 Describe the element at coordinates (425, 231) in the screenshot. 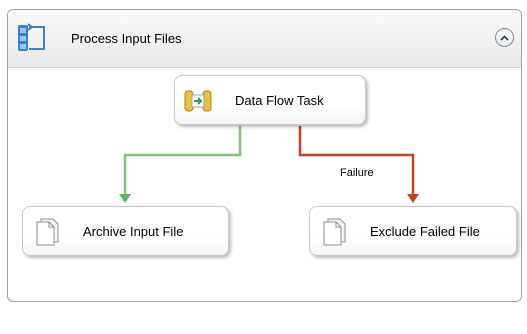

I see `exclude-failed-file-label: Exclude Failed File` at that location.